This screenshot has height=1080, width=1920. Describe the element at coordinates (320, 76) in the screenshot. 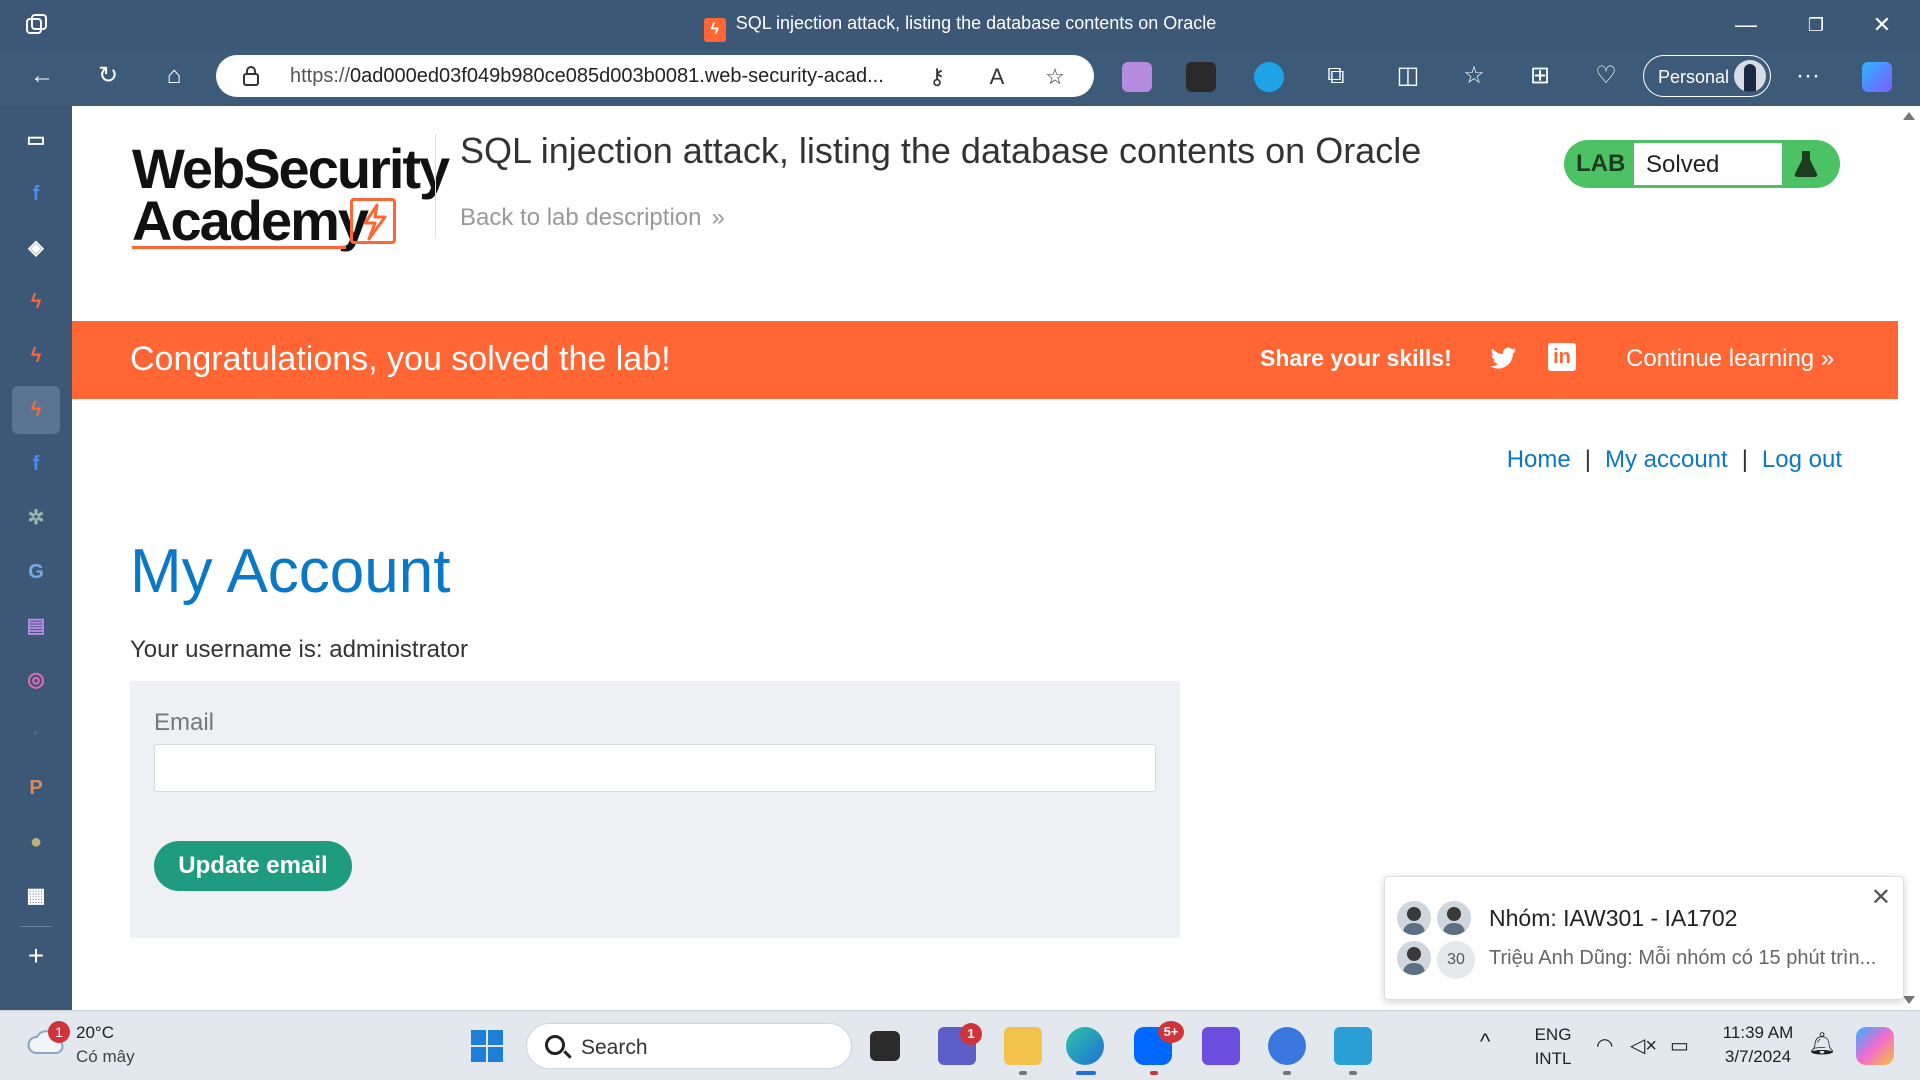

I see `url-scheme: https://` at that location.